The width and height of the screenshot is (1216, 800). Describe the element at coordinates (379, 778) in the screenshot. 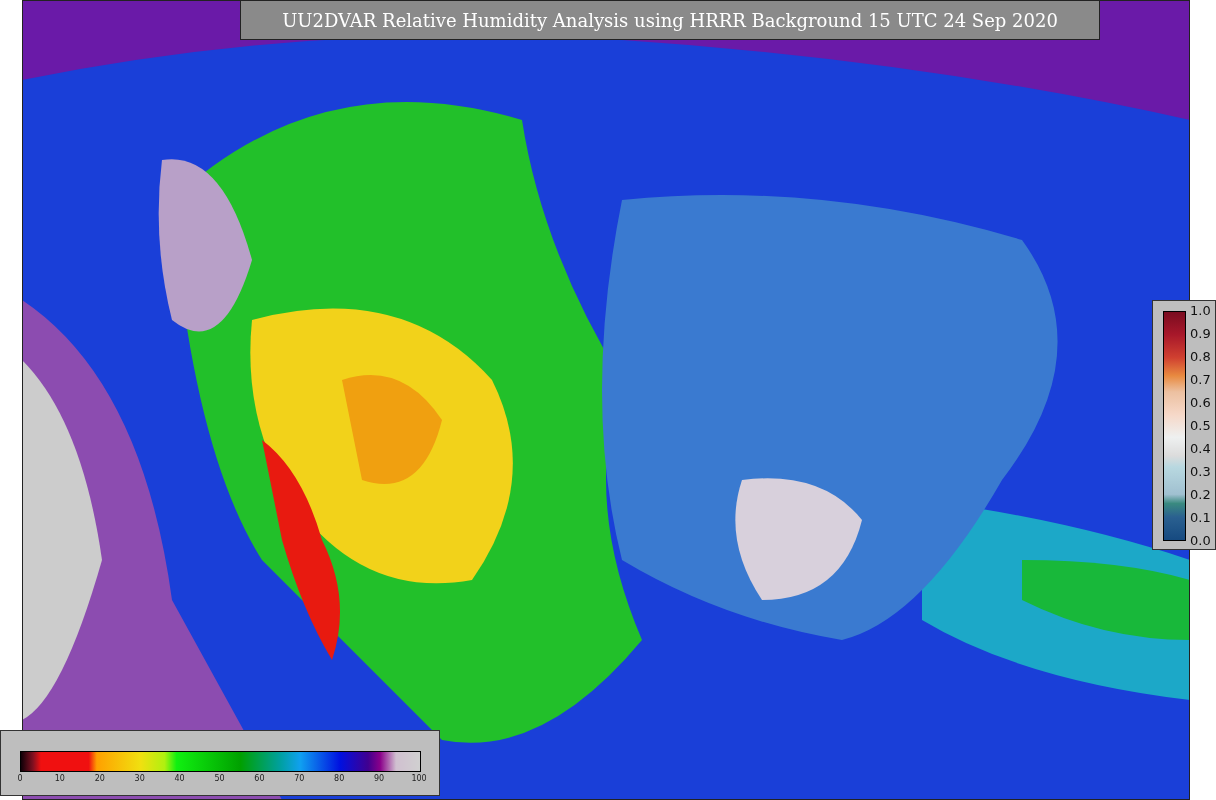

I see `tick-label: 90` at that location.